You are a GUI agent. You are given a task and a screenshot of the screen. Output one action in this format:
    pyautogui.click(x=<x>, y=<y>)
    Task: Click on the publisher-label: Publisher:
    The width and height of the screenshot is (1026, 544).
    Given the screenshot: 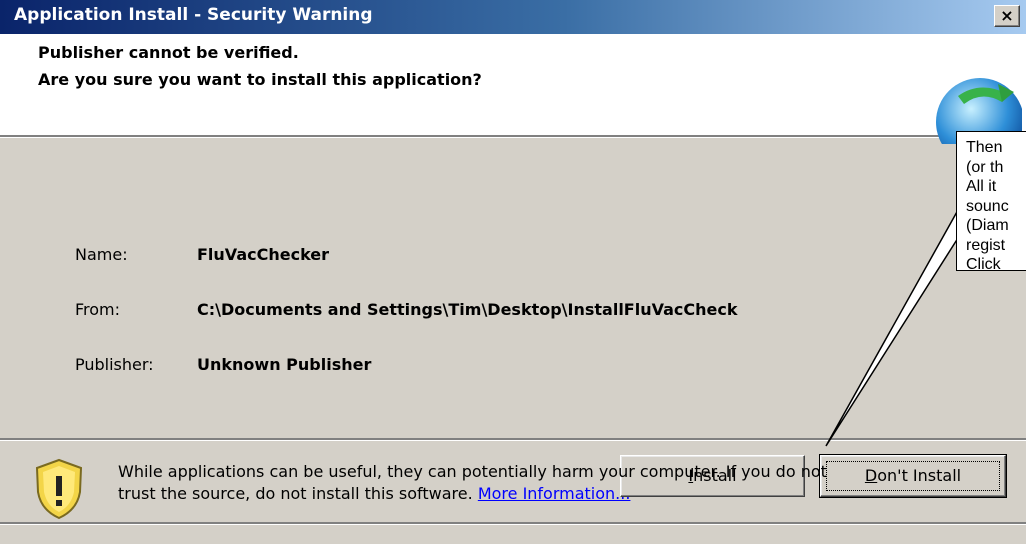 What is the action you would take?
    pyautogui.click(x=114, y=364)
    